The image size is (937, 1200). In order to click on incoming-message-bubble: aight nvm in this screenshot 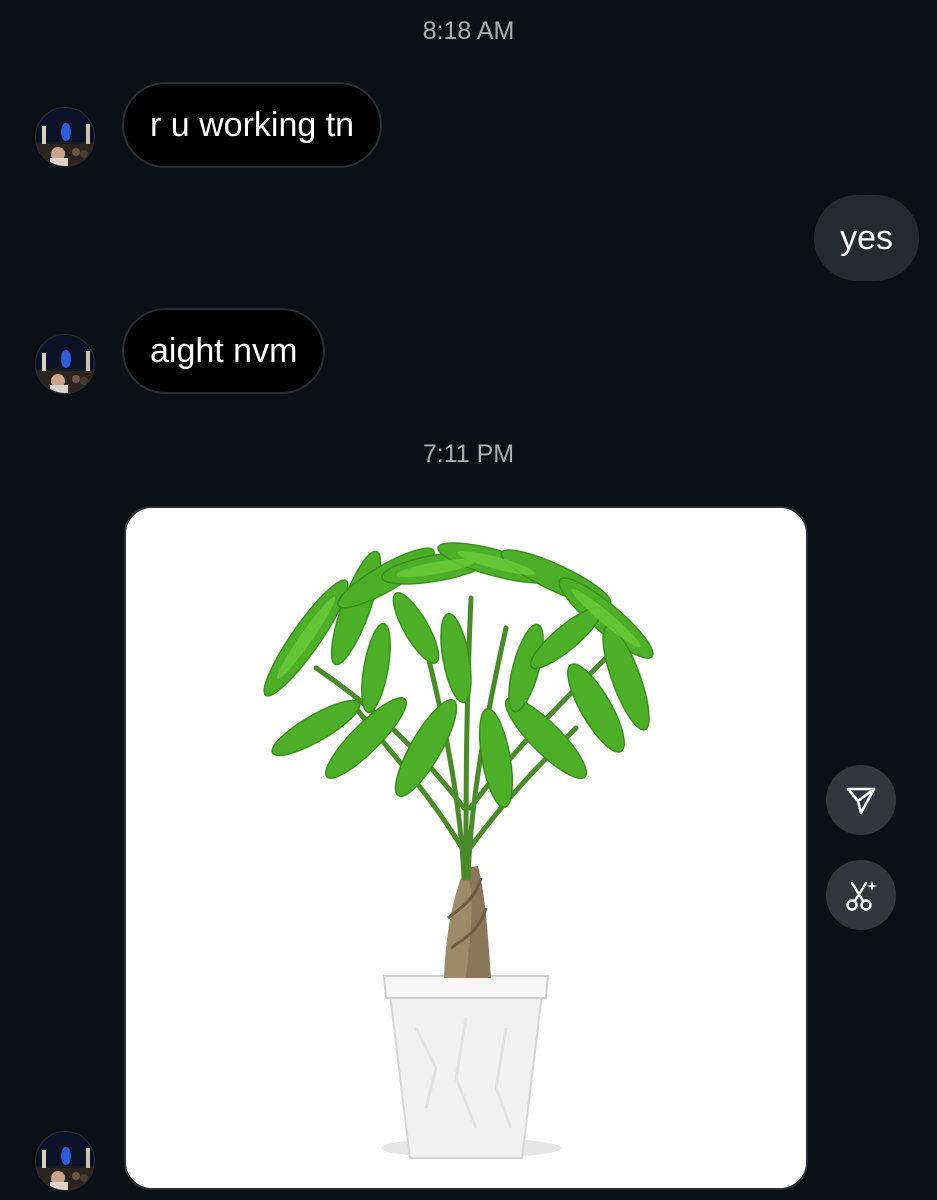, I will do `click(224, 351)`.